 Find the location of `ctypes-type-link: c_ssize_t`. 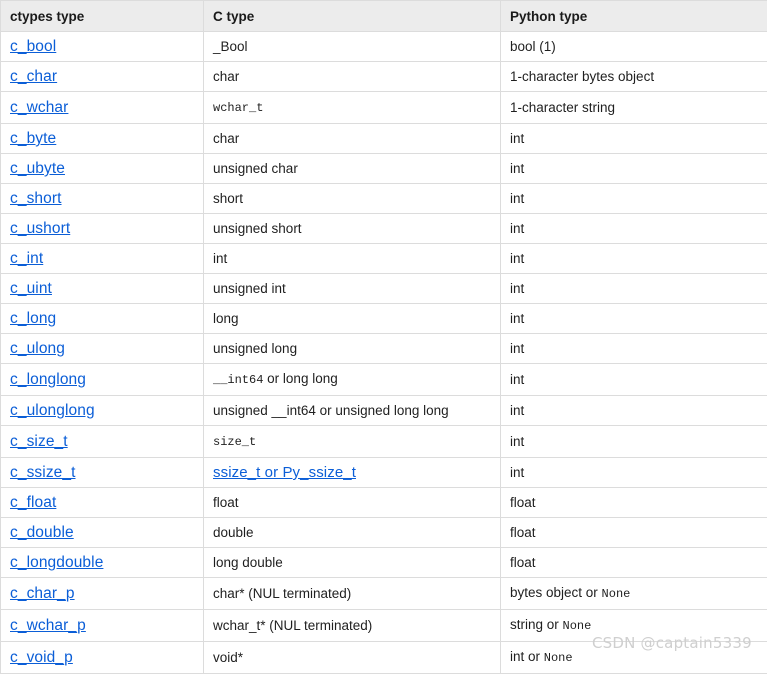

ctypes-type-link: c_ssize_t is located at coordinates (43, 472).